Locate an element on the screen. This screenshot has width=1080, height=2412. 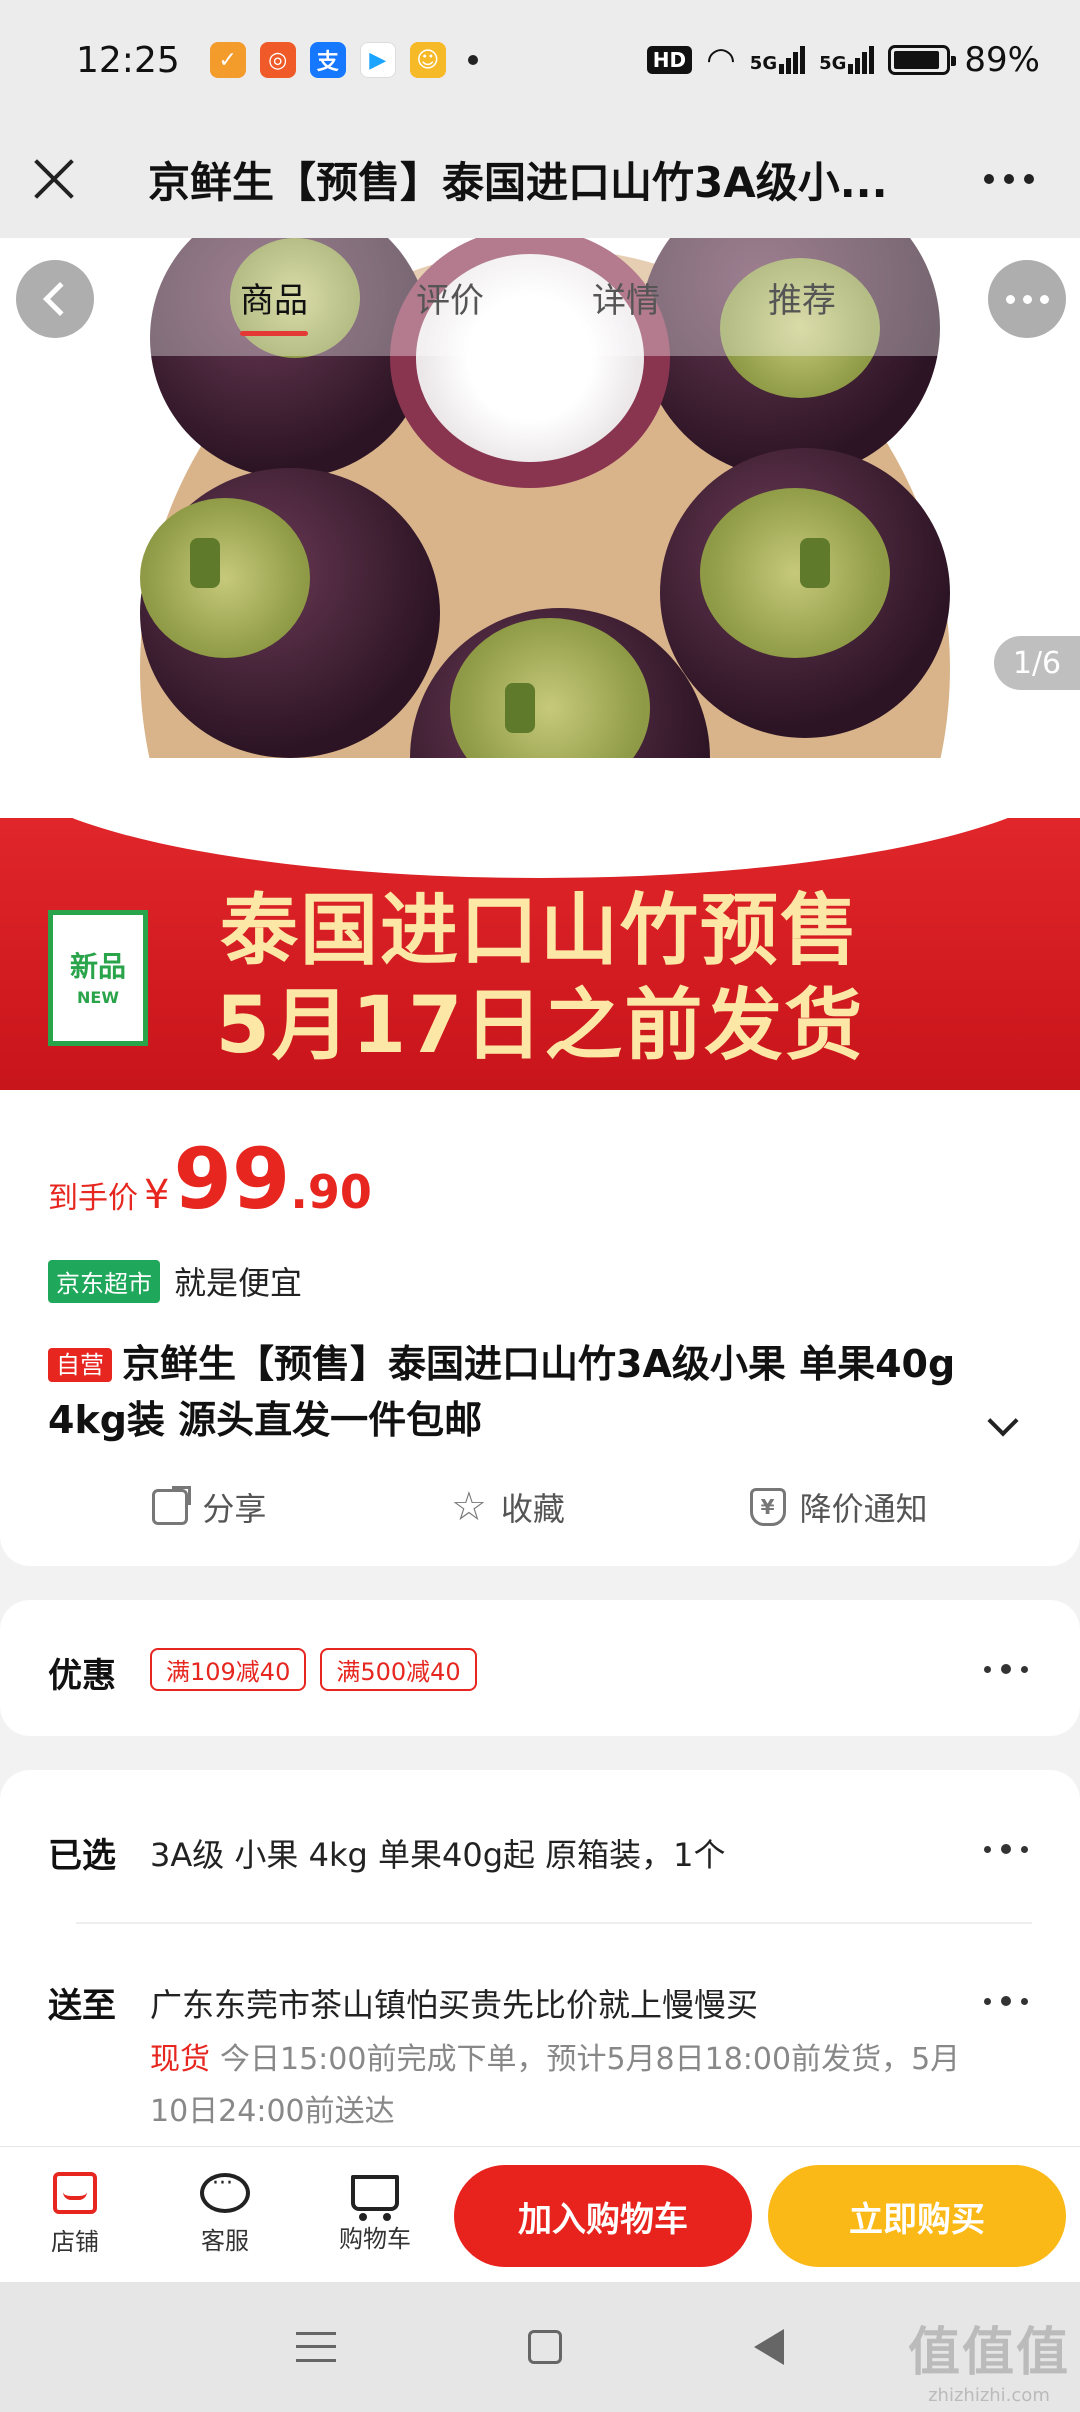
back-button is located at coordinates (55, 299).